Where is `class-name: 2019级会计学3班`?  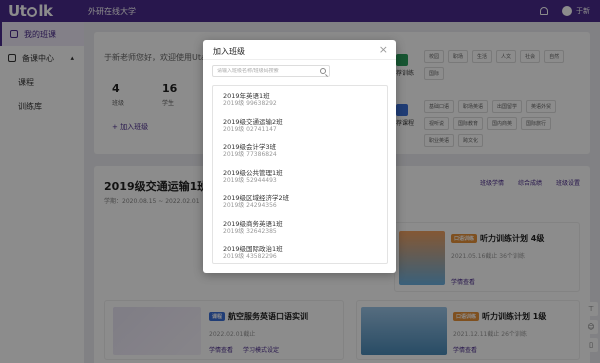 class-name: 2019级会计学3班 is located at coordinates (250, 147).